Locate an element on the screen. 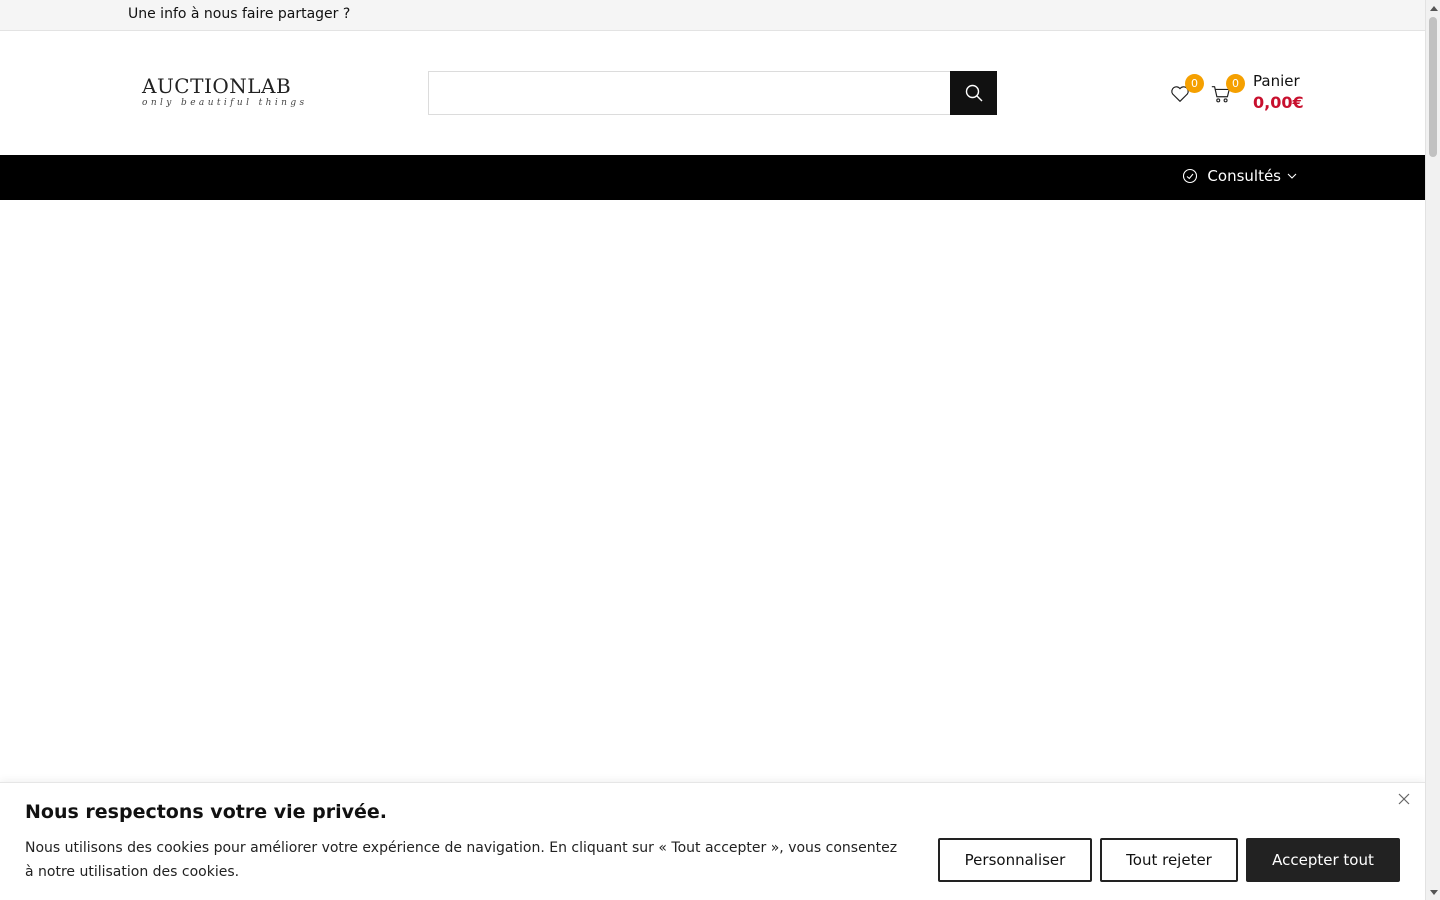 The height and width of the screenshot is (900, 1440). search-button is located at coordinates (973, 93).